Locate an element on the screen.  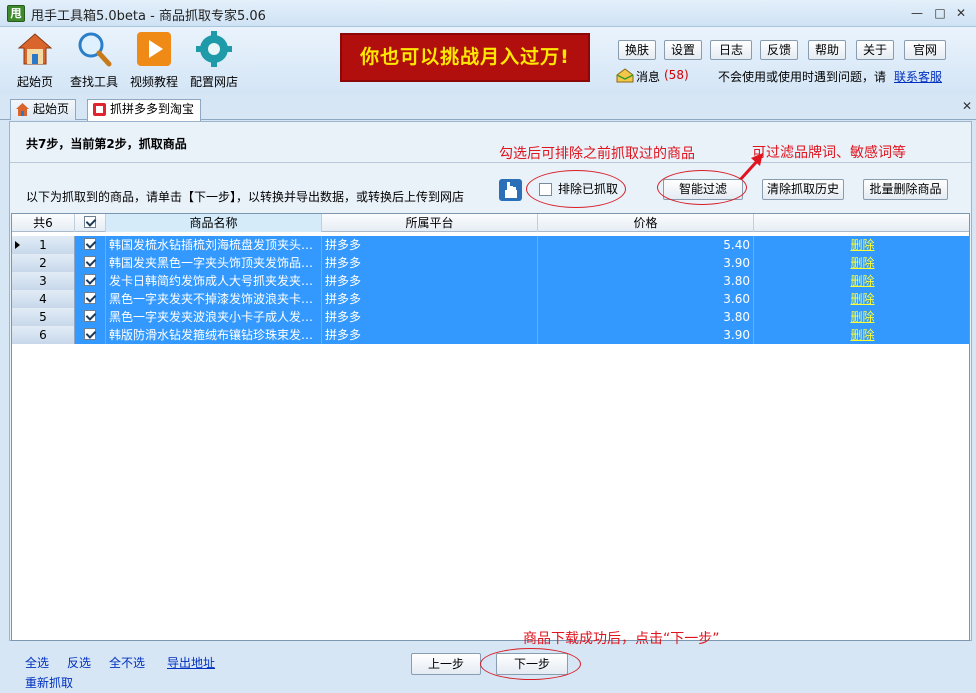
header-price: 价格 is located at coordinates (646, 223).